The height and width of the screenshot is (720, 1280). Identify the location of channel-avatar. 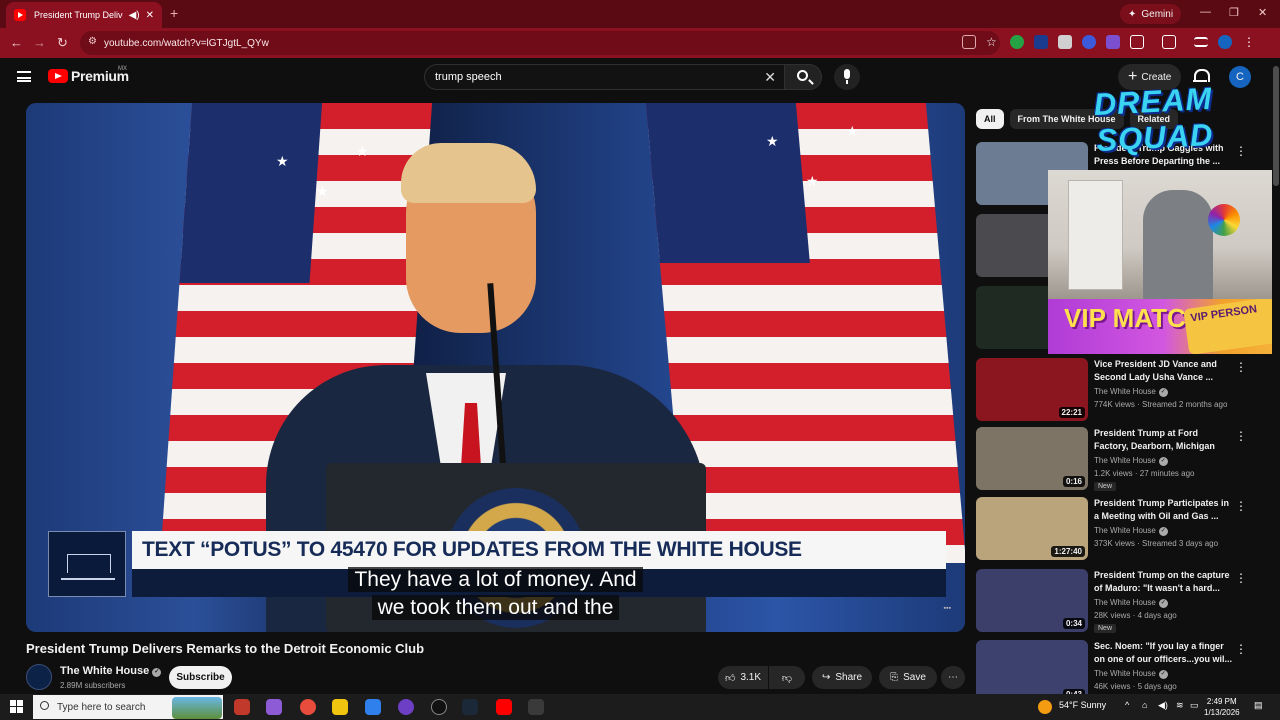
(39, 677).